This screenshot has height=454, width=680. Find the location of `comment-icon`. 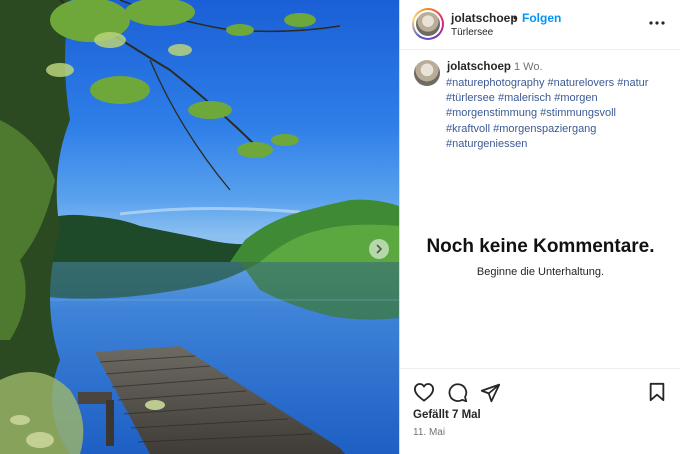

comment-icon is located at coordinates (457, 392).